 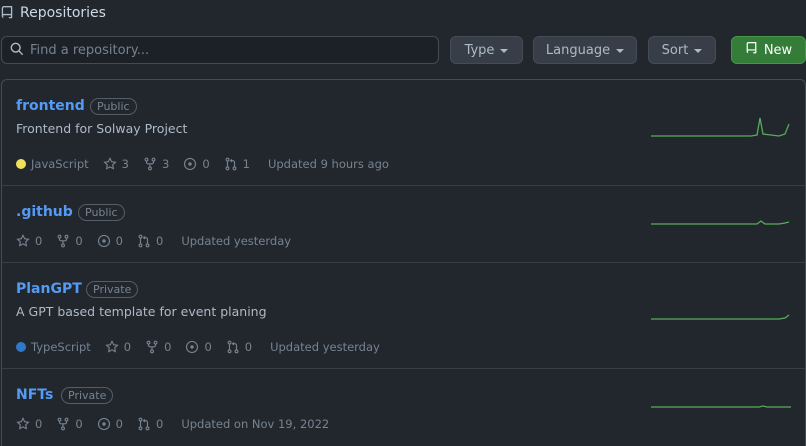 I want to click on new-repository-button: New, so click(x=768, y=50).